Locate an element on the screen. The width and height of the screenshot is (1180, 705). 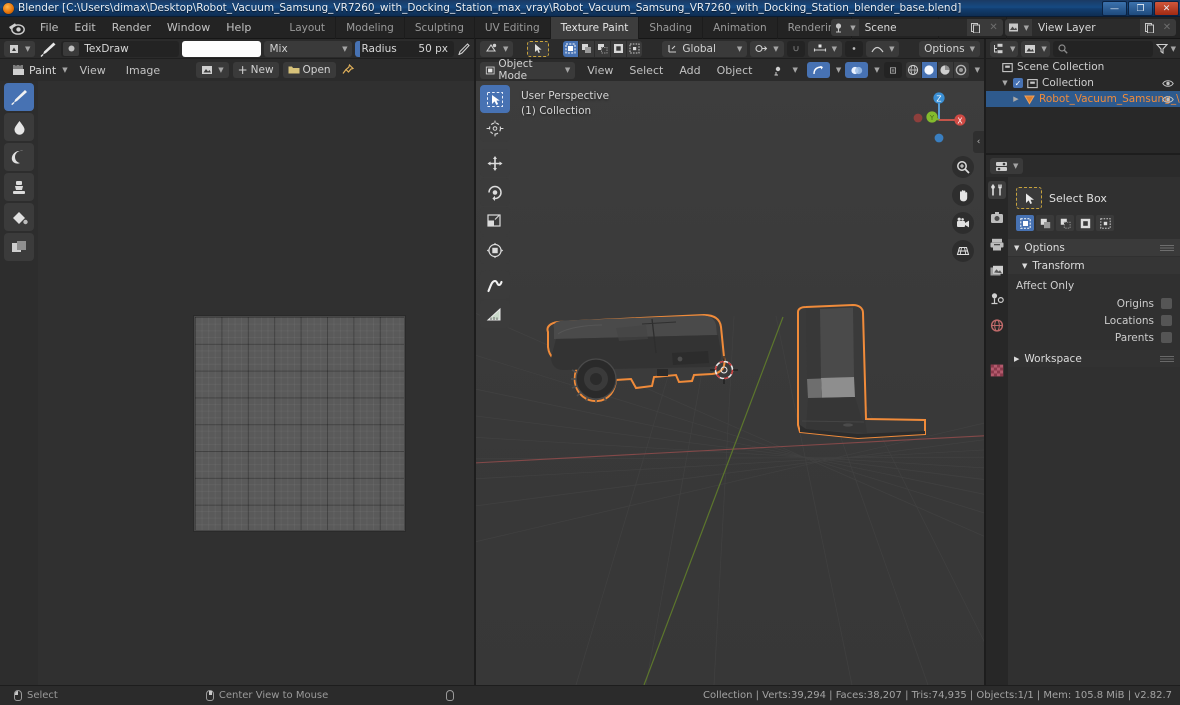
collection-checkbox: ✓ is located at coordinates (1018, 83).